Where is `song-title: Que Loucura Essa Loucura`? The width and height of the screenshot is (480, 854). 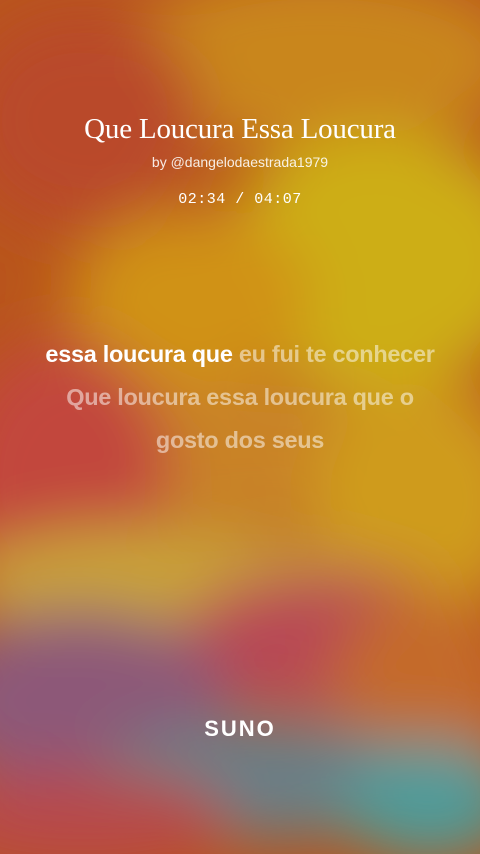
song-title: Que Loucura Essa Loucura is located at coordinates (240, 129).